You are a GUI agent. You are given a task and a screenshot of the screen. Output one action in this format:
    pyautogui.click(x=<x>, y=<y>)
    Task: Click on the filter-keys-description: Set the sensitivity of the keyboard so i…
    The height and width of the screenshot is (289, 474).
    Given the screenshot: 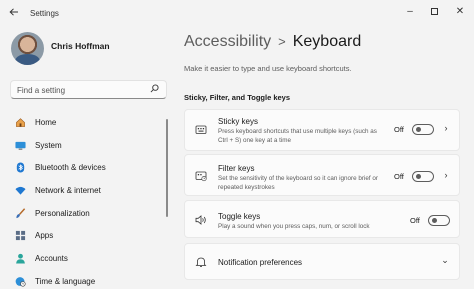 What is the action you would take?
    pyautogui.click(x=298, y=183)
    